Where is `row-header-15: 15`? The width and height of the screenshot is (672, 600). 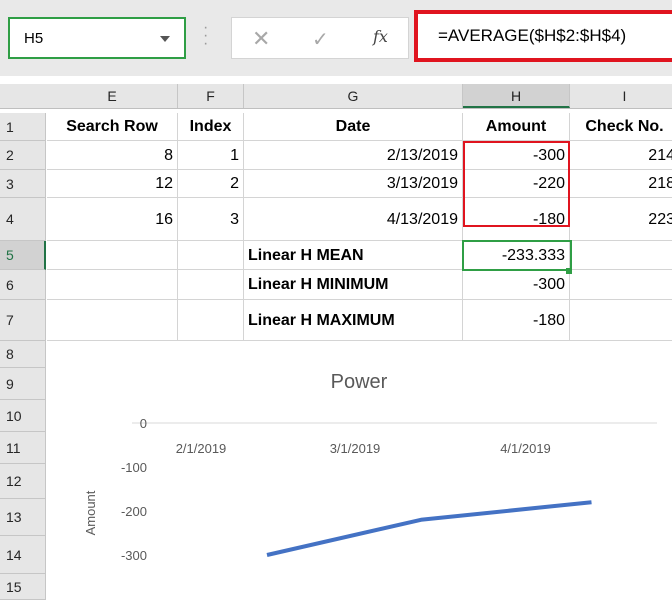
row-header-15: 15 is located at coordinates (23, 587).